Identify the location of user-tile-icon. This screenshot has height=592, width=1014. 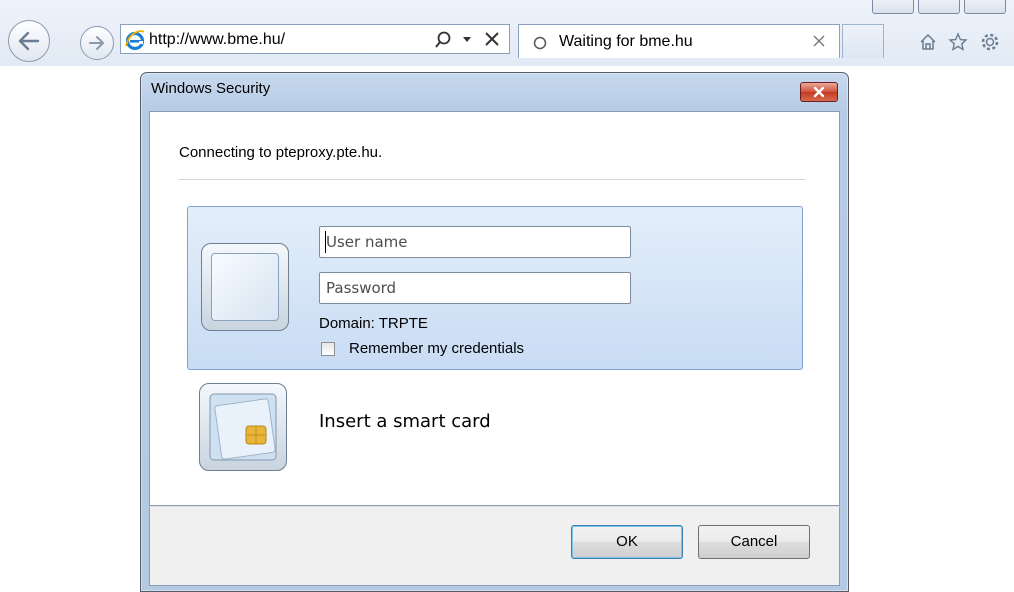
(245, 287).